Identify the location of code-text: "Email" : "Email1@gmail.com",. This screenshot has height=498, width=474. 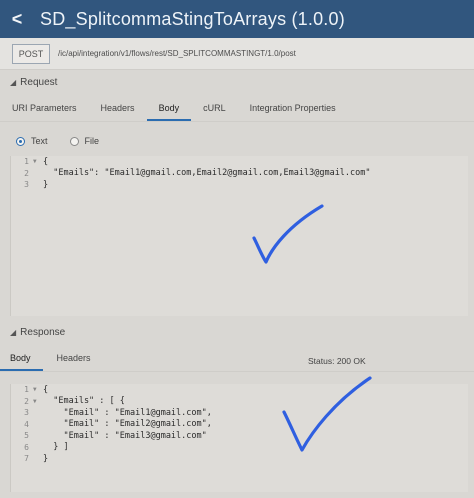
(127, 412).